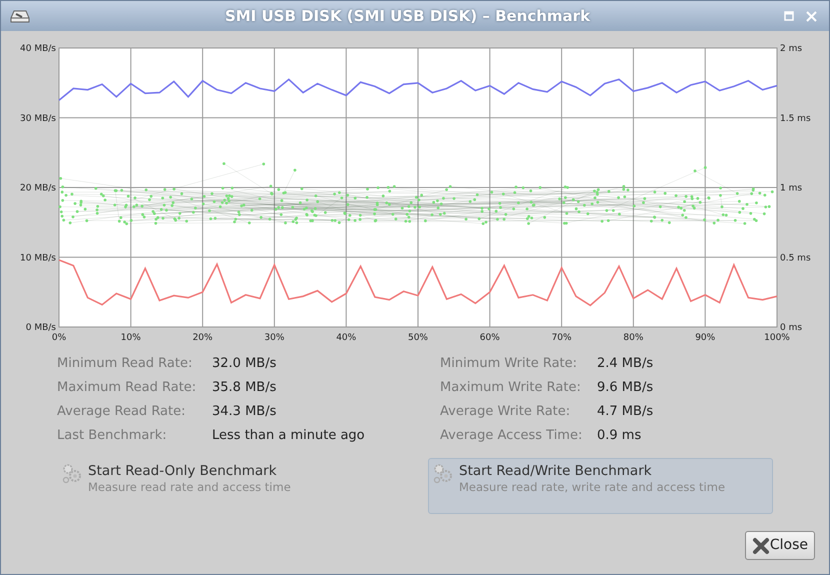  I want to click on axis-label: 1 ms, so click(791, 189).